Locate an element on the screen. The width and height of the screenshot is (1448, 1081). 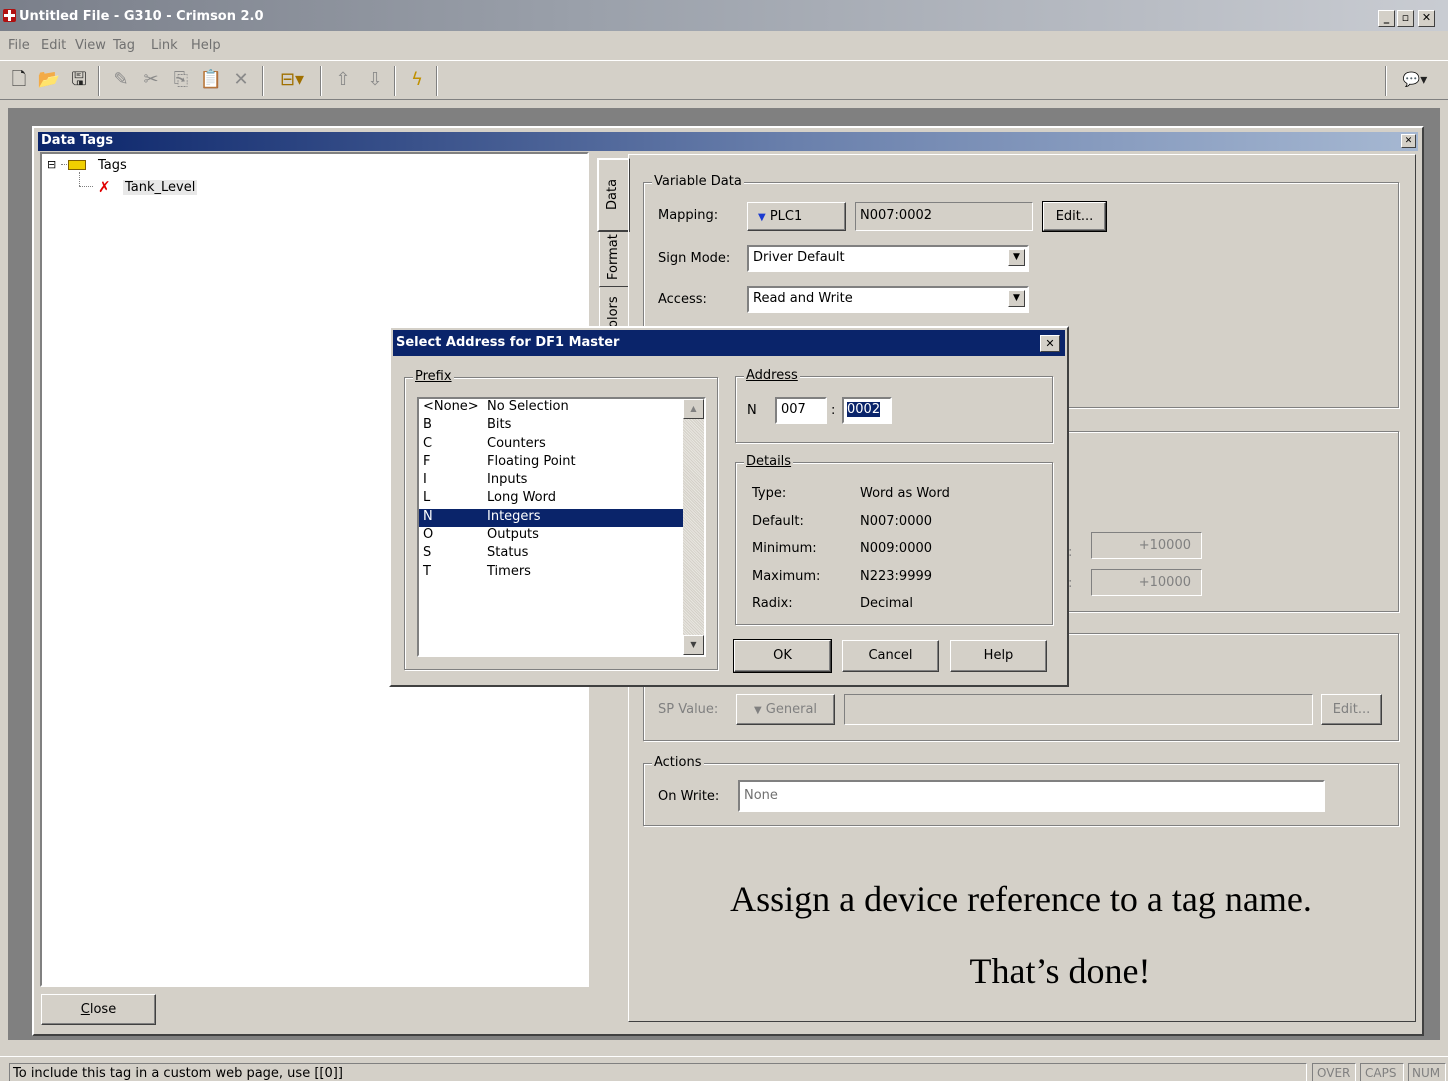
dialog-title: Select Address for DF1 Master is located at coordinates (508, 342).